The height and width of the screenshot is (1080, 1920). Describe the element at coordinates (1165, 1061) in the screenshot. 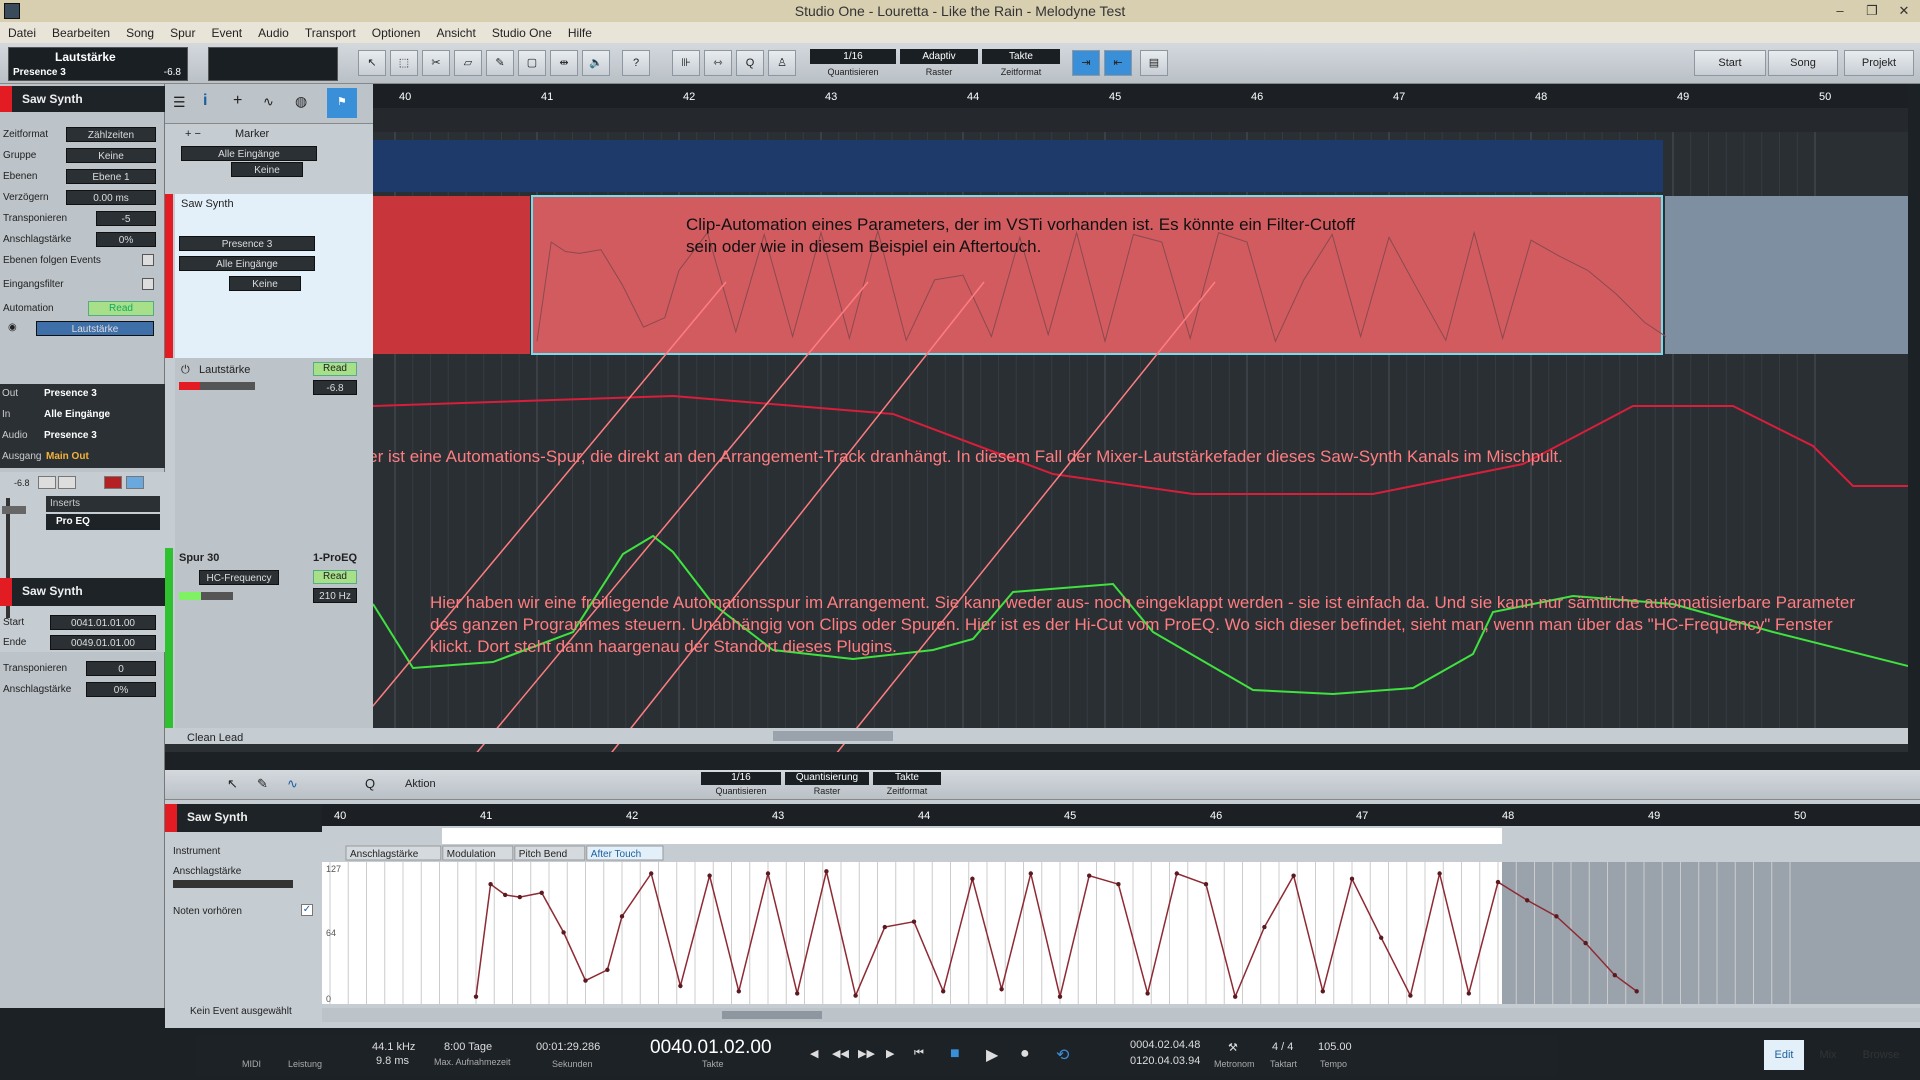

I see `loop-end: 0120.04.03.94` at that location.